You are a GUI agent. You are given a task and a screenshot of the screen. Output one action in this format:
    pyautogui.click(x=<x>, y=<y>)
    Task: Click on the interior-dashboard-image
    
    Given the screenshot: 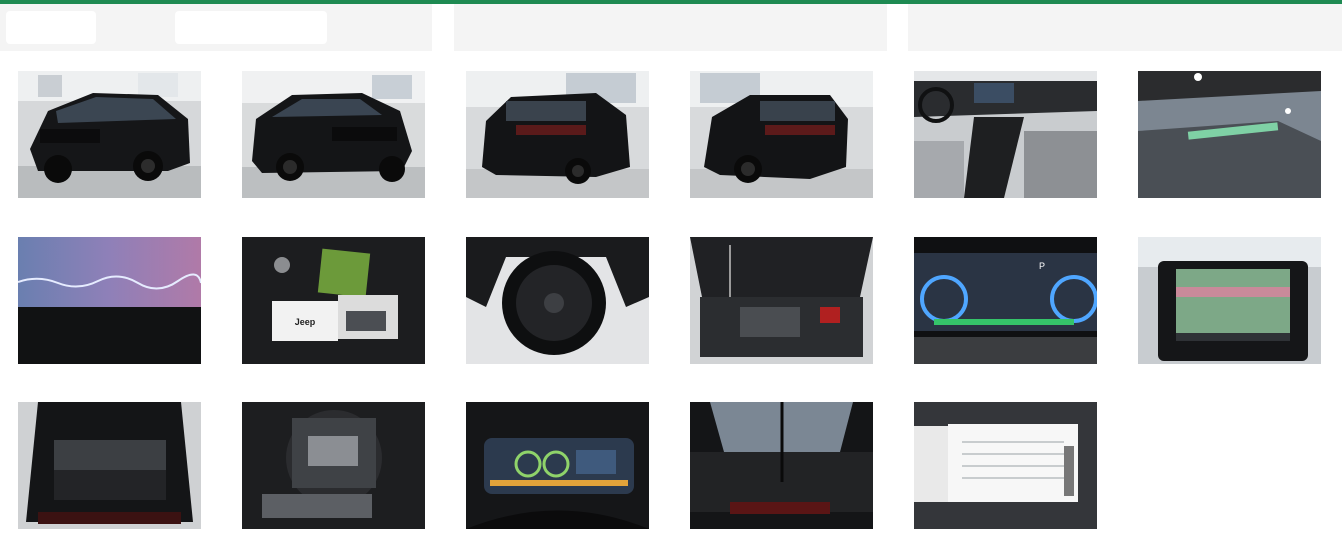 What is the action you would take?
    pyautogui.click(x=1005, y=134)
    